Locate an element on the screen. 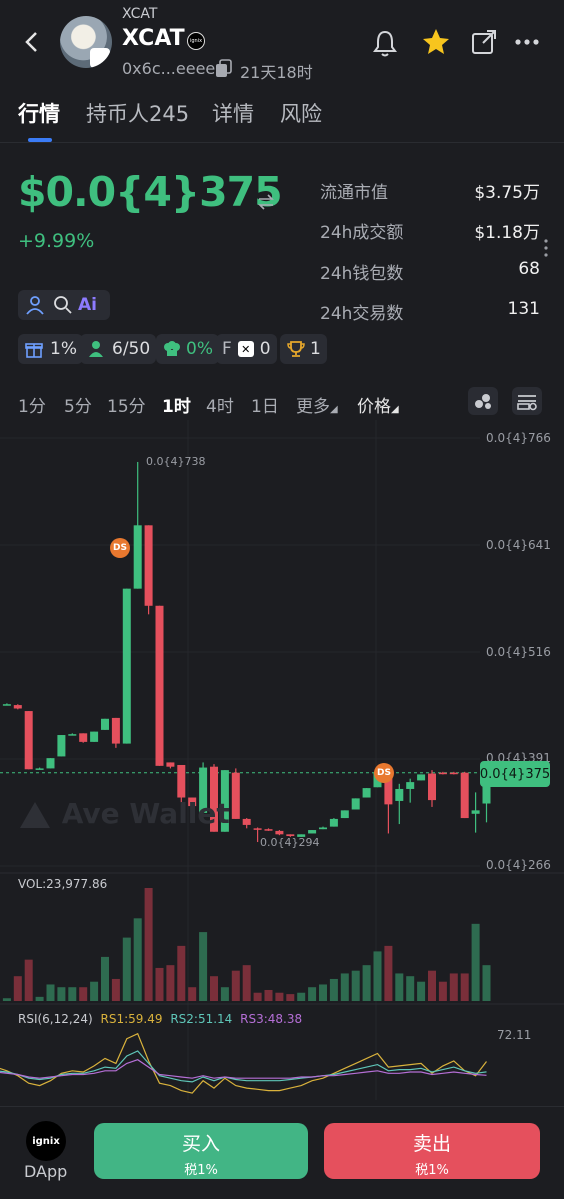 The height and width of the screenshot is (1199, 564). dapp-logo-icon: ignix is located at coordinates (46, 1141).